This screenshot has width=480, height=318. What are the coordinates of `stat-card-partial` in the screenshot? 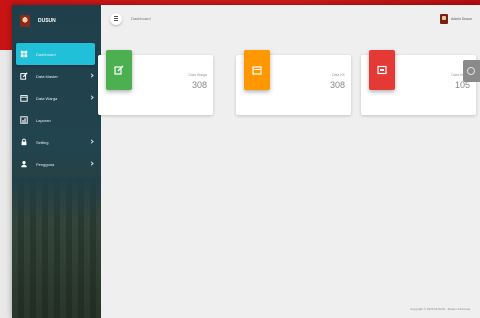 It's located at (471, 71).